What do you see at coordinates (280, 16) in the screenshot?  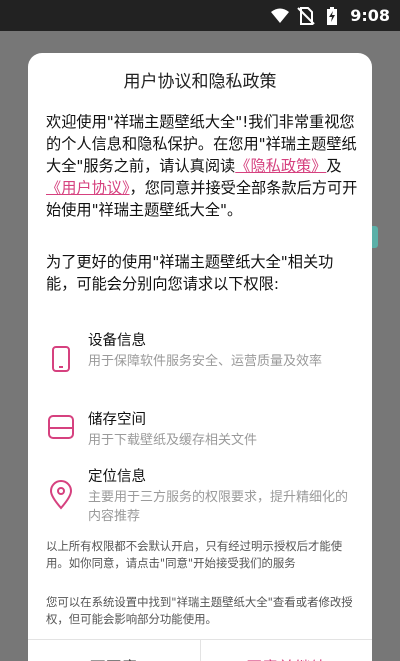 I see `wifi-icon` at bounding box center [280, 16].